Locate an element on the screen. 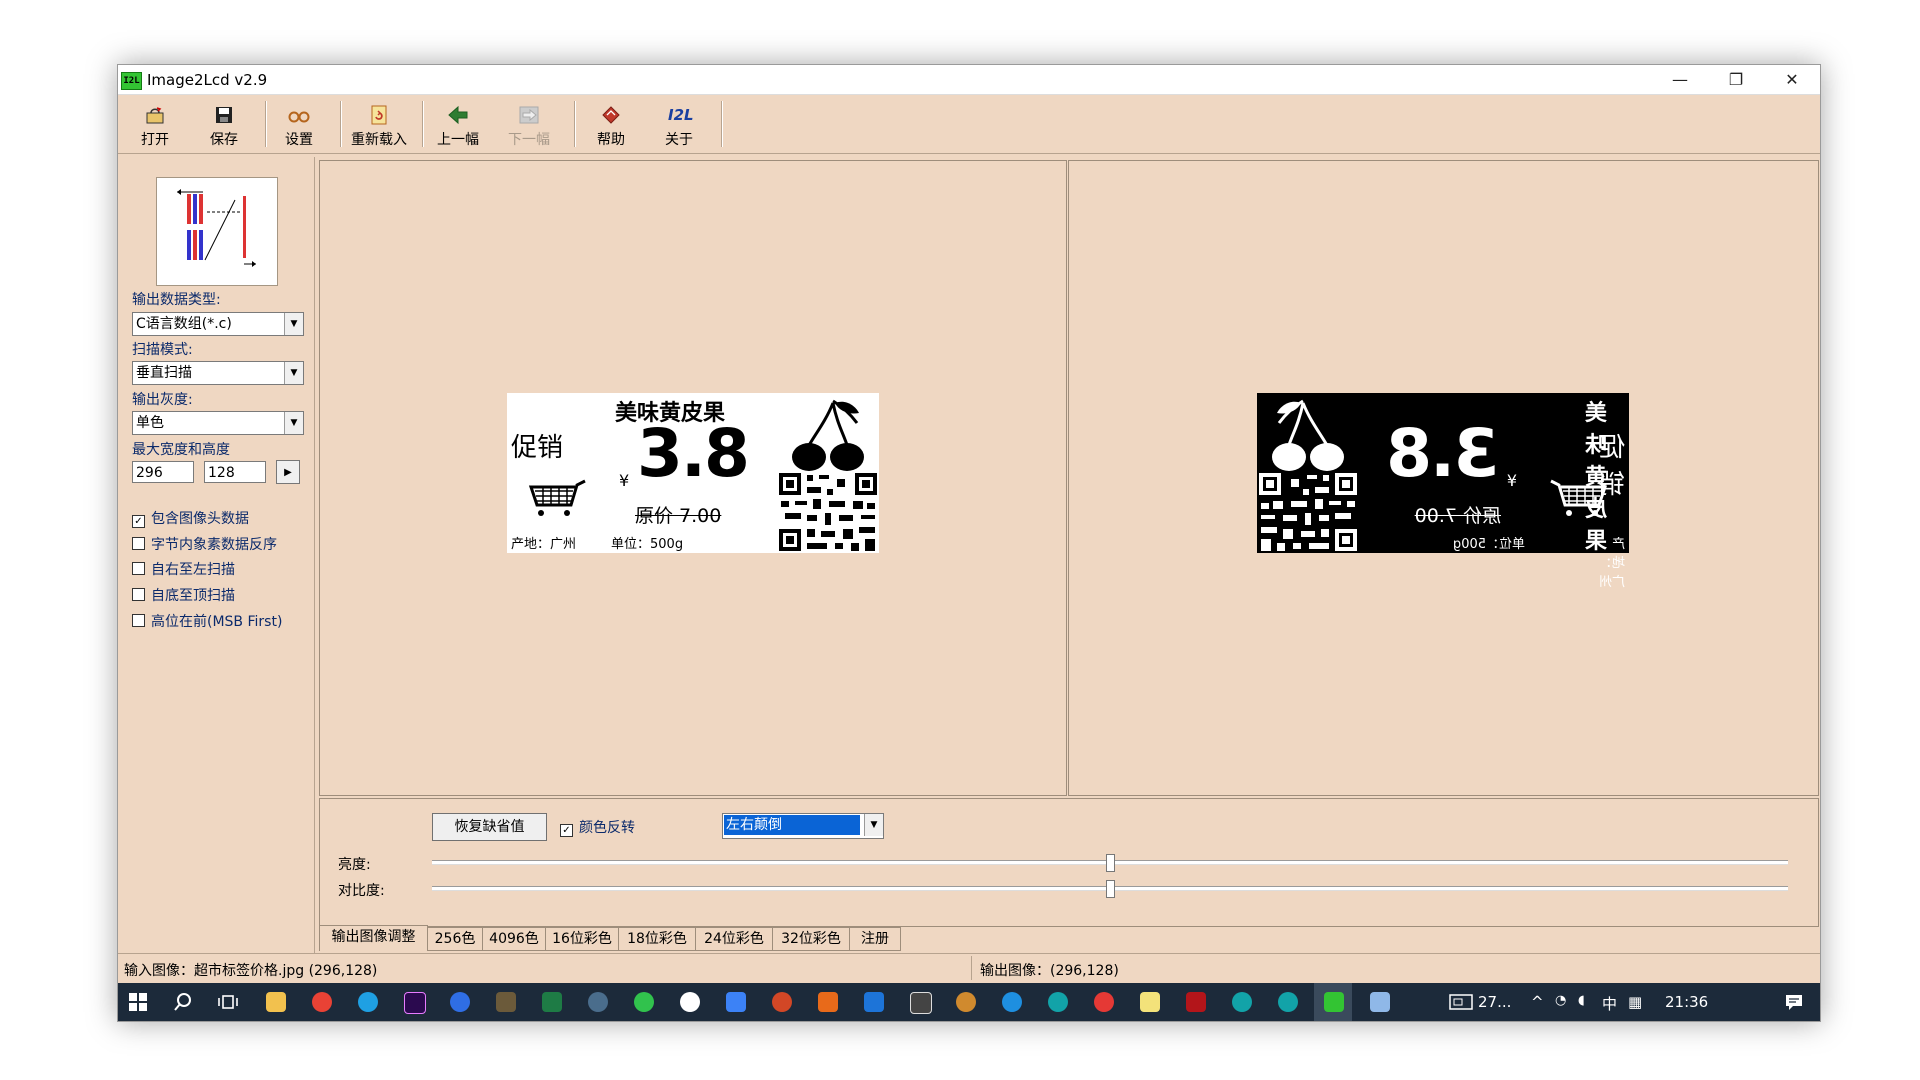  option-reverse-bits: 字节内象素数据反序 is located at coordinates (204, 544).